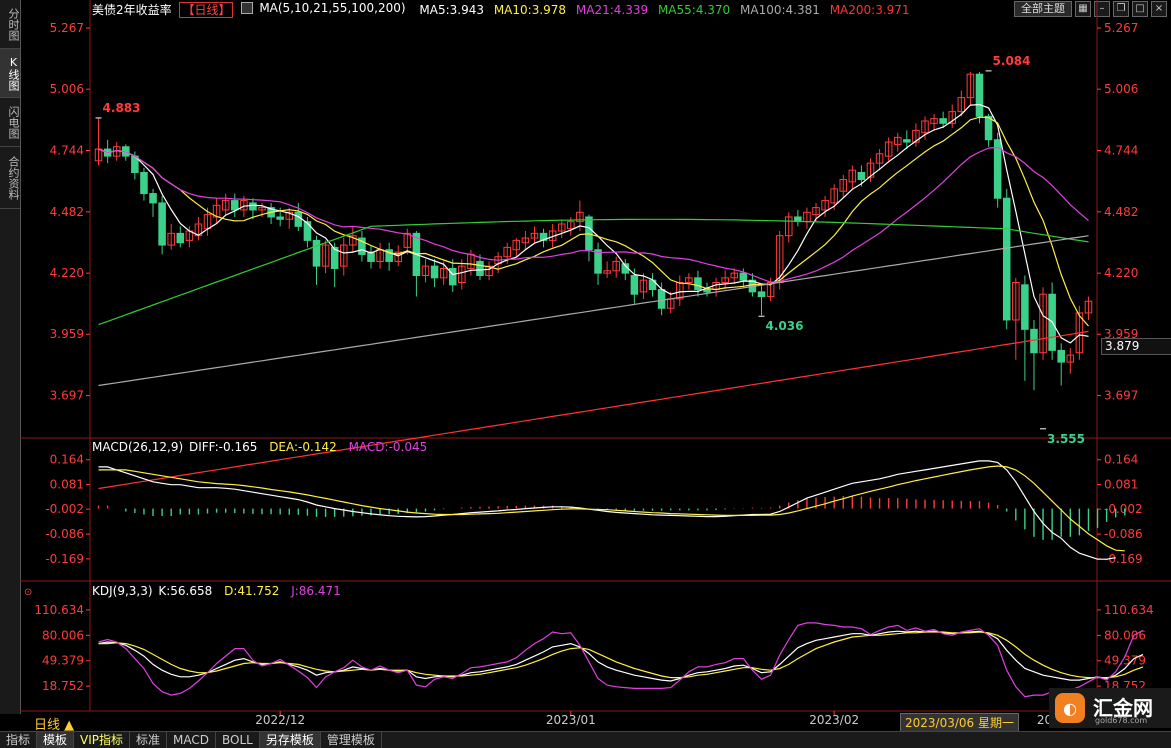  Describe the element at coordinates (1121, 150) in the screenshot. I see `price-tick-label-right: 4.744` at that location.